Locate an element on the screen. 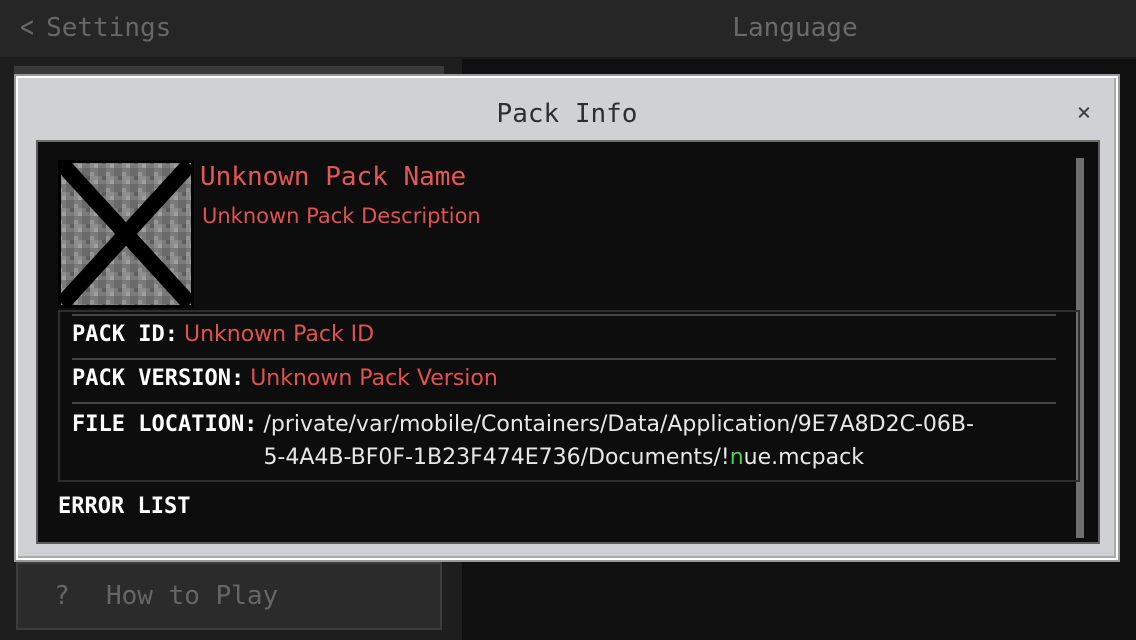 This screenshot has width=1136, height=640. pack-description: Unknown Pack Description is located at coordinates (341, 216).